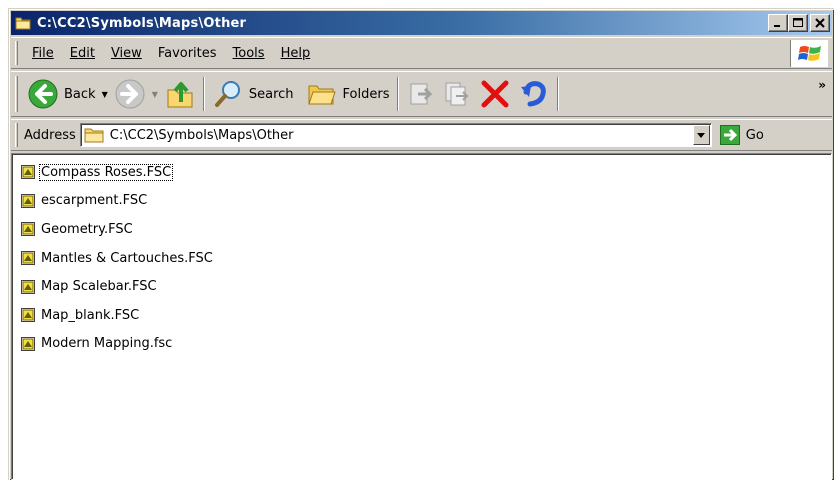 The height and width of the screenshot is (480, 838). I want to click on go-button: Go, so click(741, 135).